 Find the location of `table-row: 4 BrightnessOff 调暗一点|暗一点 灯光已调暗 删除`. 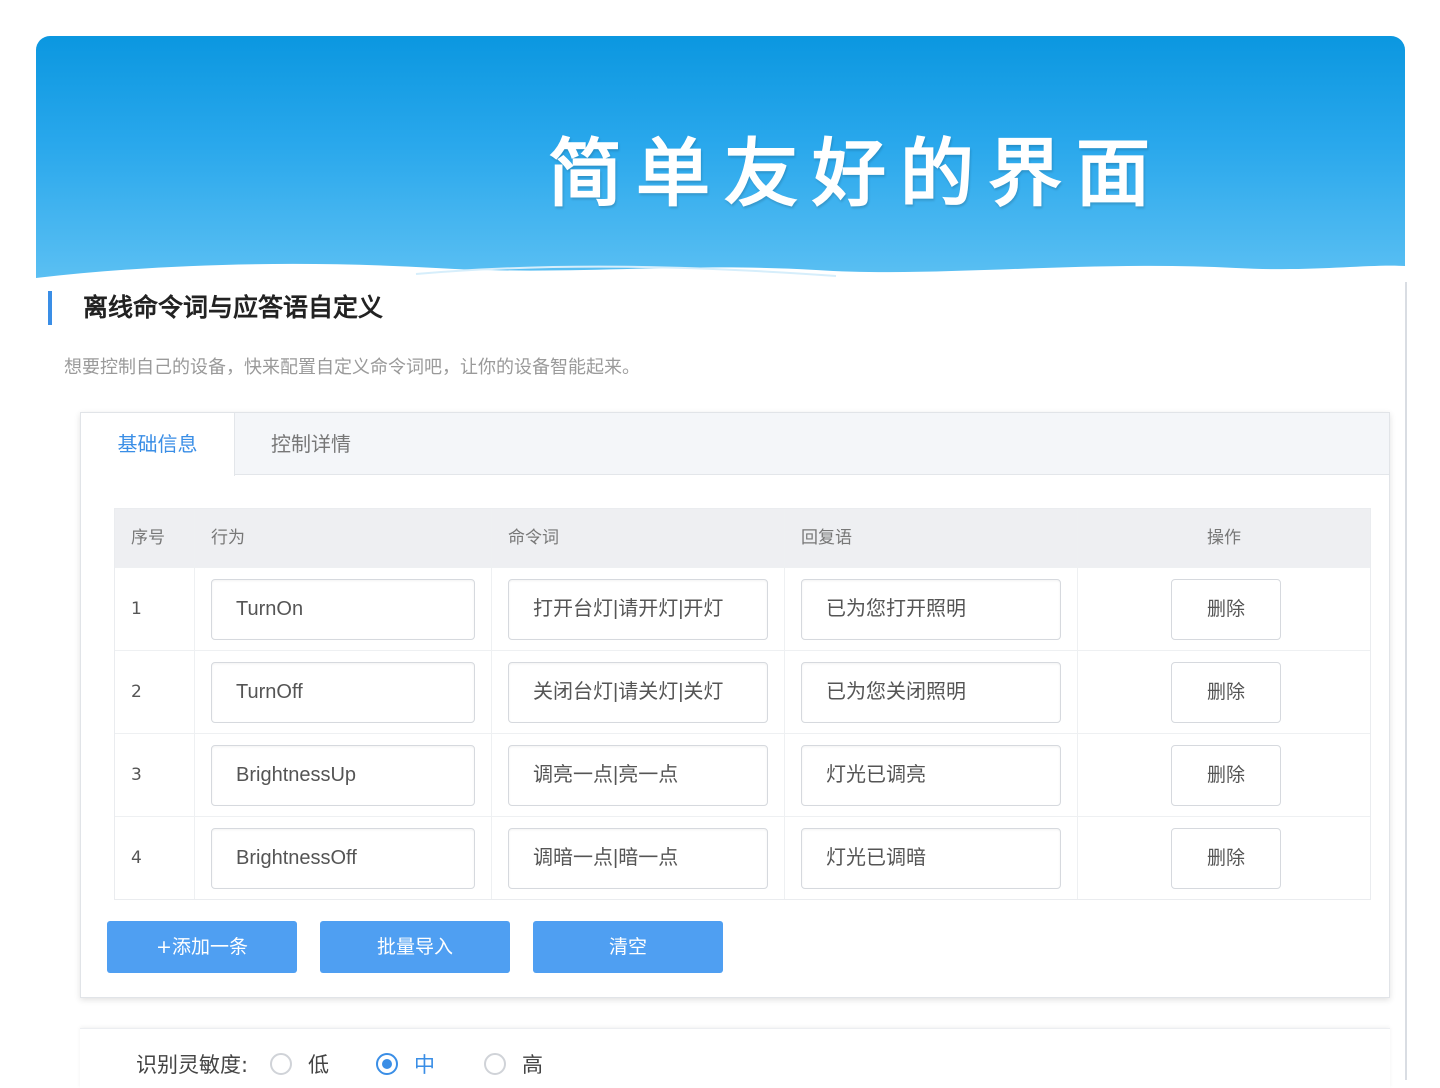

table-row: 4 BrightnessOff 调暗一点|暗一点 灯光已调暗 删除 is located at coordinates (742, 857).